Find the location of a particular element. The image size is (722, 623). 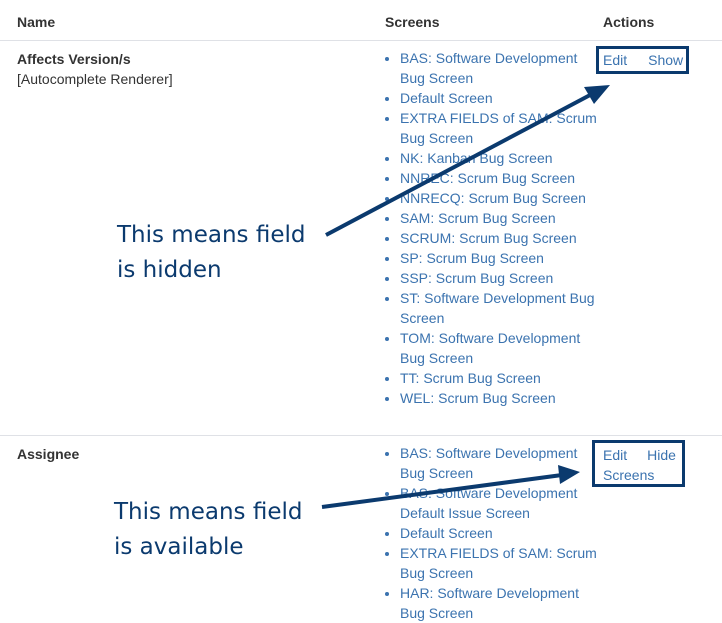

field-name: Assignee is located at coordinates (48, 454).